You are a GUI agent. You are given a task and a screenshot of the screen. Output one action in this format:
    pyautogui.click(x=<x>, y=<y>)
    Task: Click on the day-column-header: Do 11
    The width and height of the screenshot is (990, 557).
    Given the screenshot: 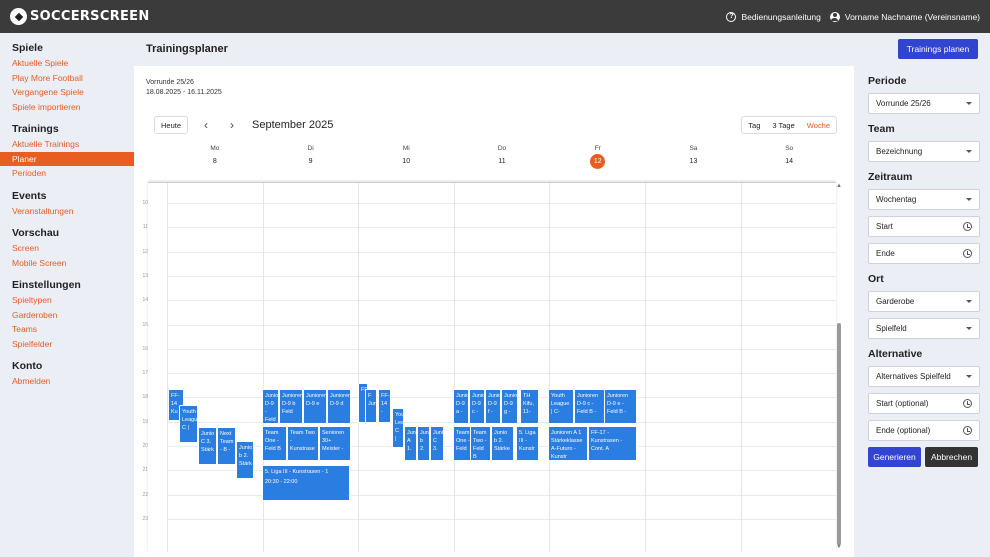 What is the action you would take?
    pyautogui.click(x=502, y=158)
    